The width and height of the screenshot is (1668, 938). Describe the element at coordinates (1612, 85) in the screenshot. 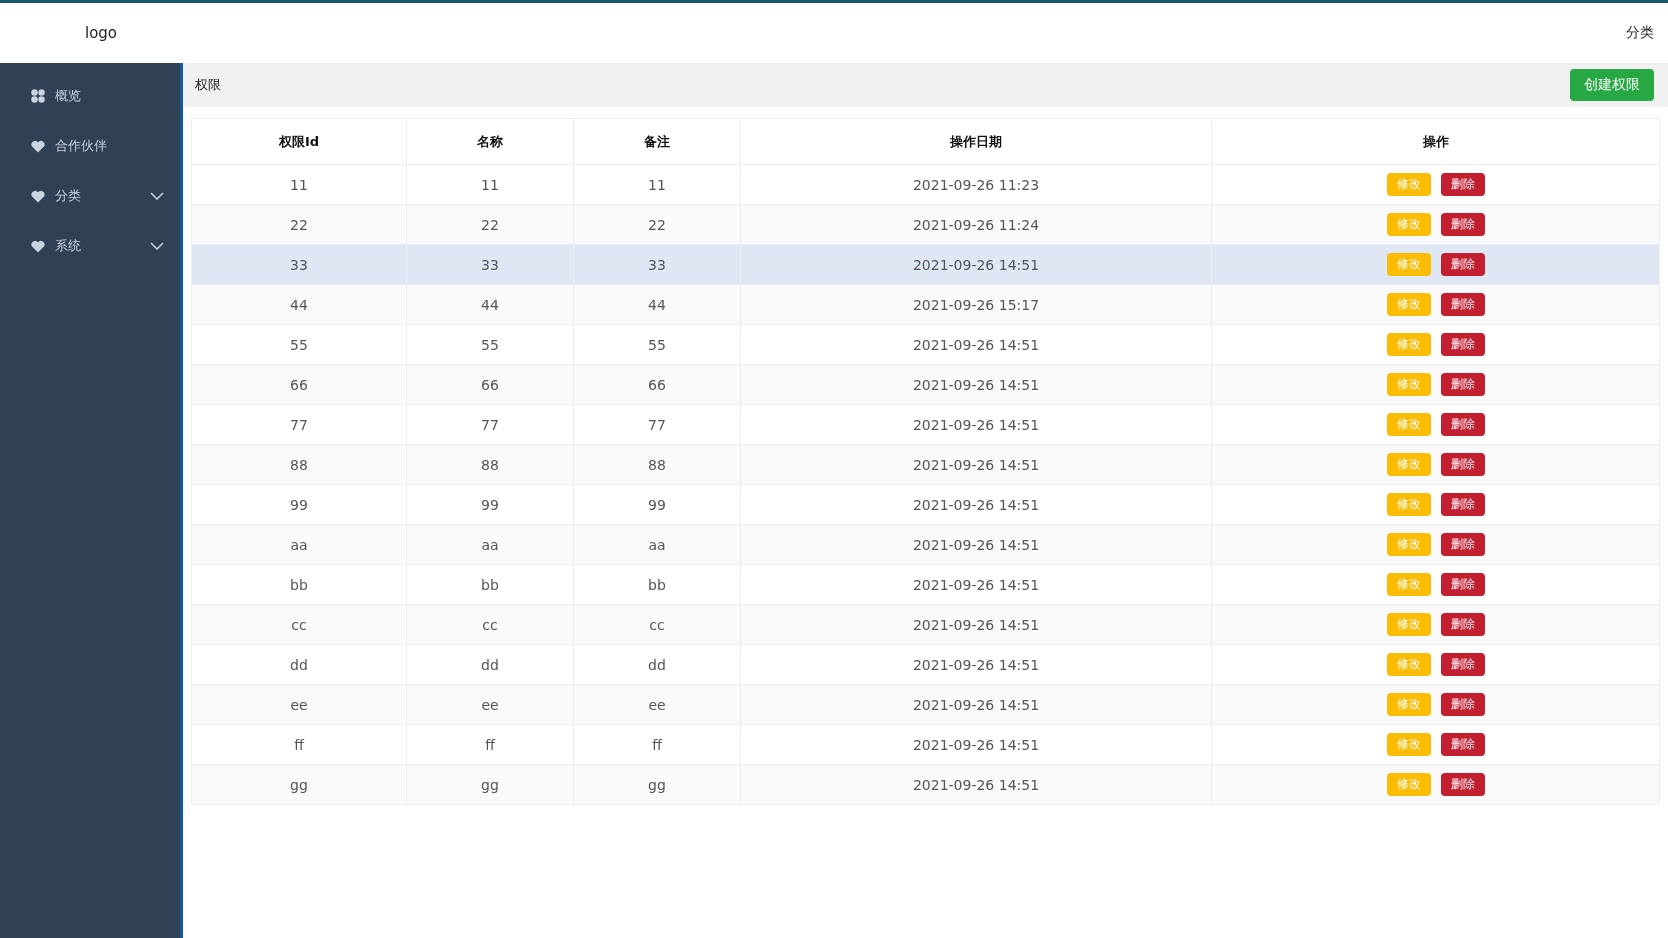

I see `create-button: 创建权限` at that location.